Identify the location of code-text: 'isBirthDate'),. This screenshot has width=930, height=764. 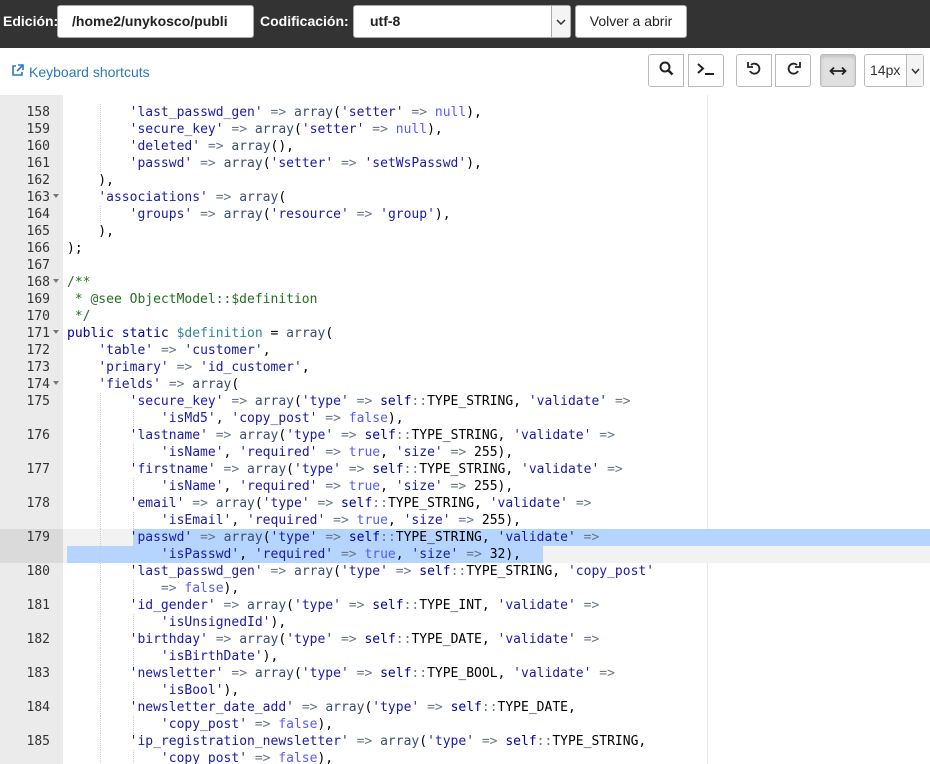
(219, 656).